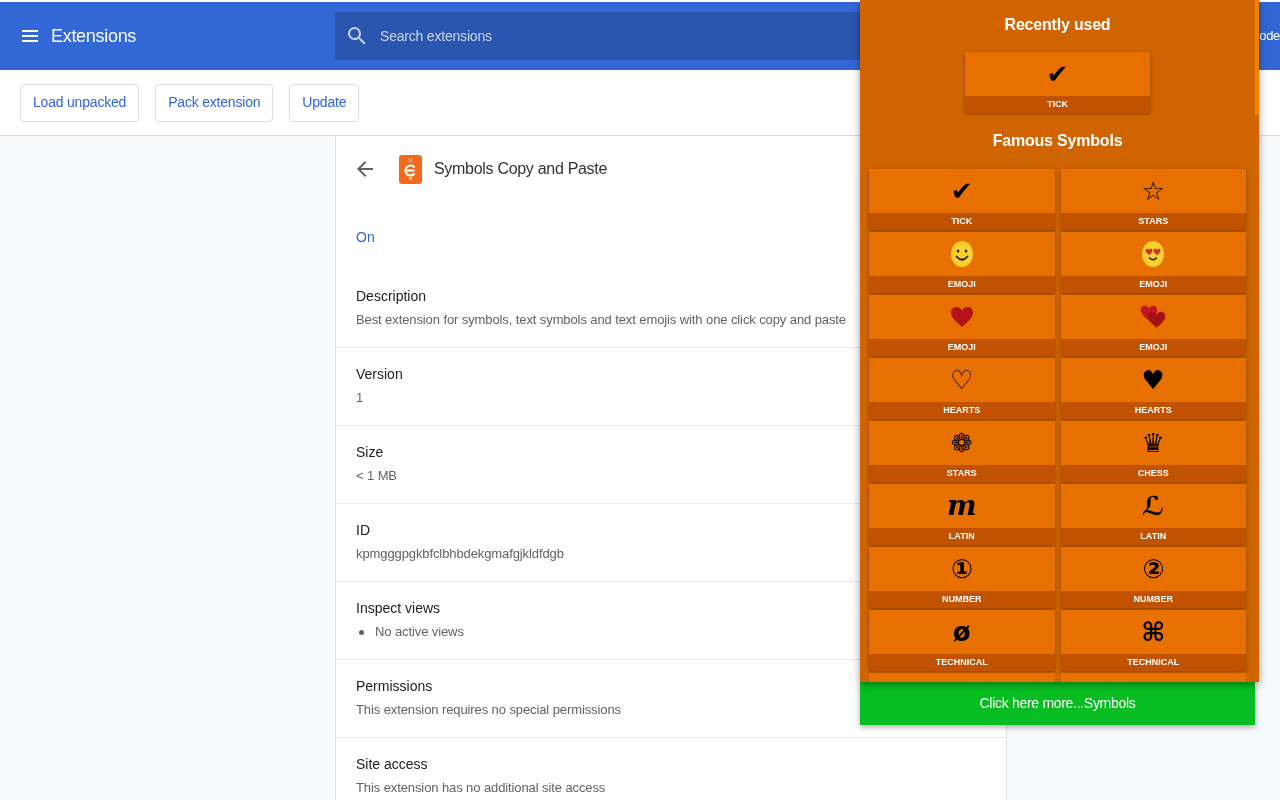 This screenshot has width=1280, height=800. Describe the element at coordinates (488, 710) in the screenshot. I see `section-value: This extension requires no special permissions` at that location.